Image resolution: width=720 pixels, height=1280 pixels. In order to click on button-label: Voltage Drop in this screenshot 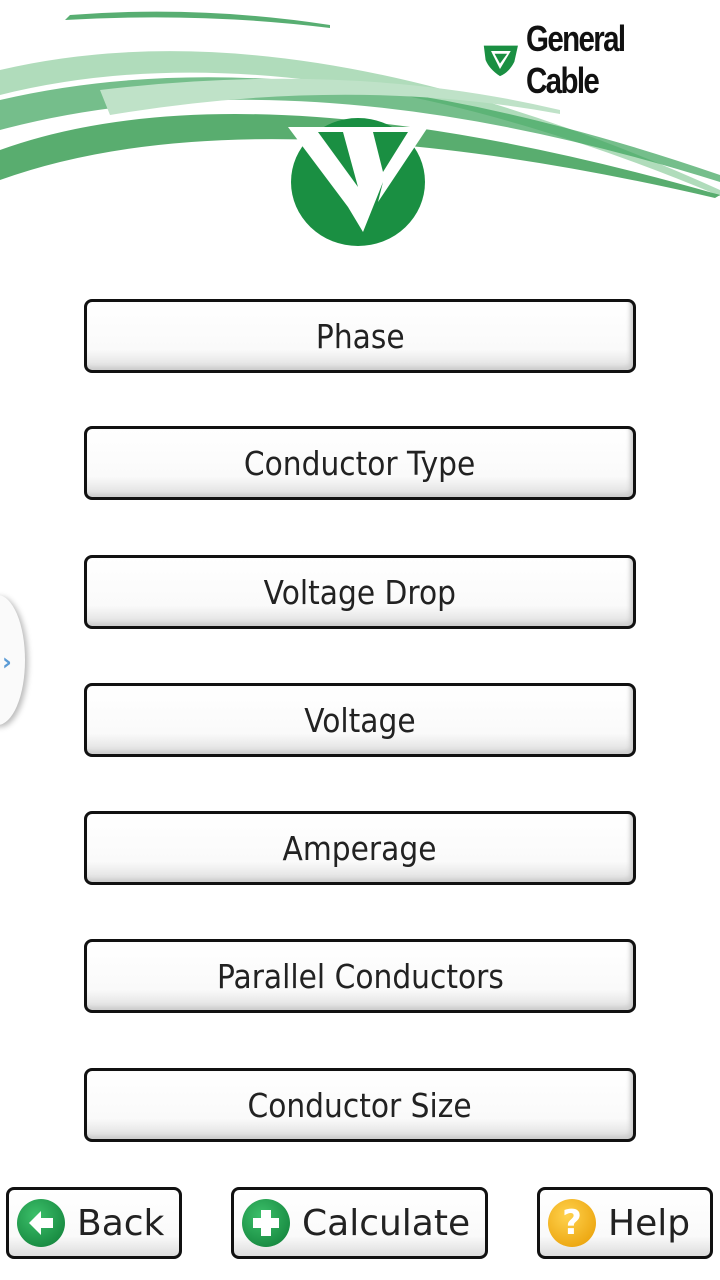, I will do `click(360, 592)`.